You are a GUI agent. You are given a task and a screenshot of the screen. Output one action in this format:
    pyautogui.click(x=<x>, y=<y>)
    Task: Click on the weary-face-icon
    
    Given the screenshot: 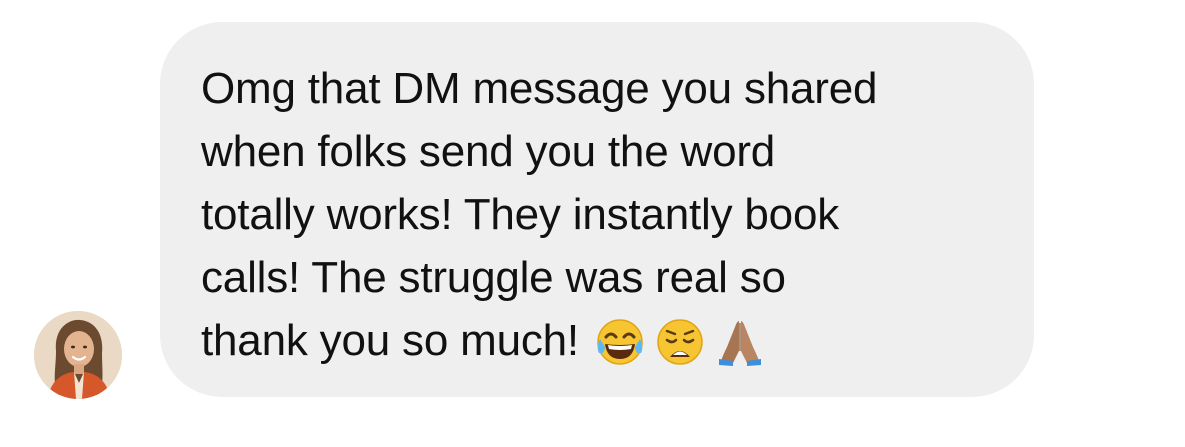 What is the action you would take?
    pyautogui.click(x=680, y=342)
    